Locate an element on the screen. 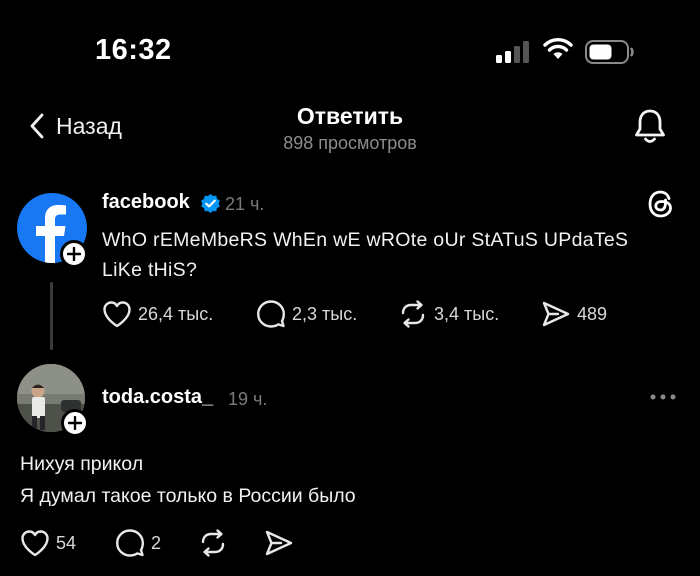 Image resolution: width=700 pixels, height=576 pixels. threads-logo-icon is located at coordinates (661, 204).